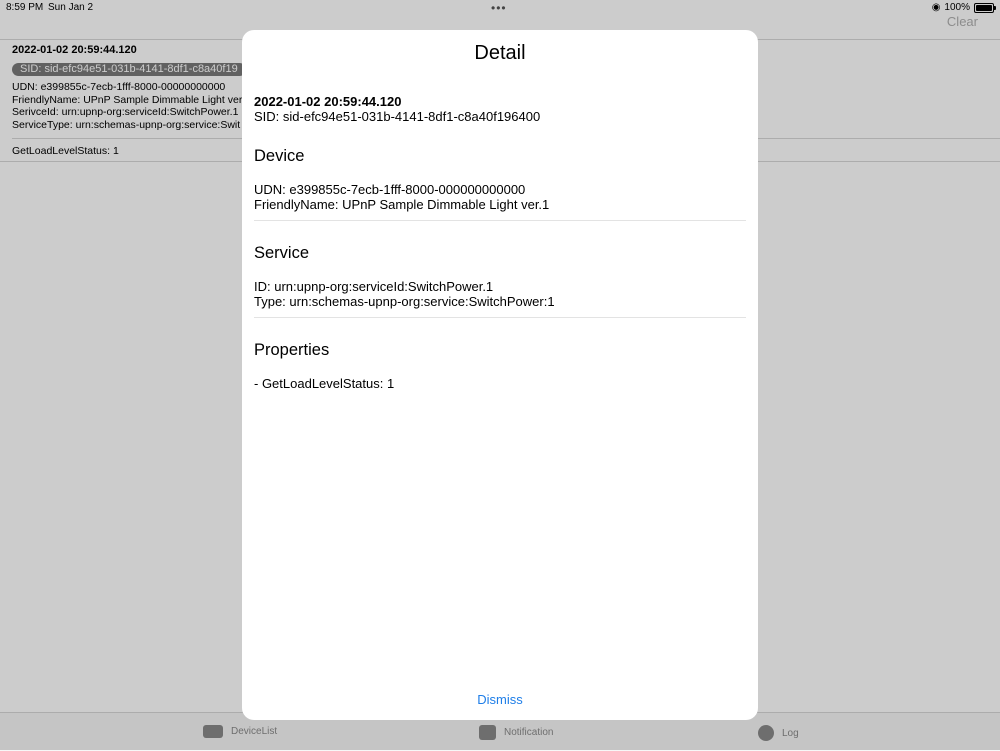 This screenshot has width=1000, height=751. What do you see at coordinates (279, 156) in the screenshot?
I see `device-section-title: Device` at bounding box center [279, 156].